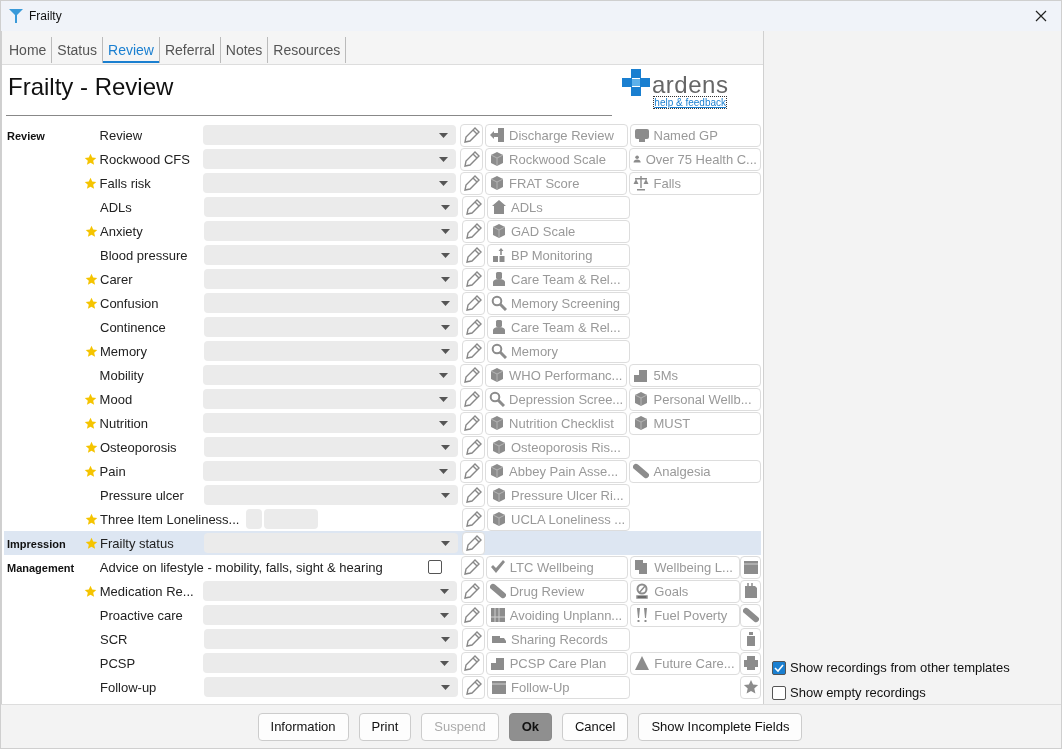  Describe the element at coordinates (558, 231) in the screenshot. I see `template-link-button: GAD Scale` at that location.